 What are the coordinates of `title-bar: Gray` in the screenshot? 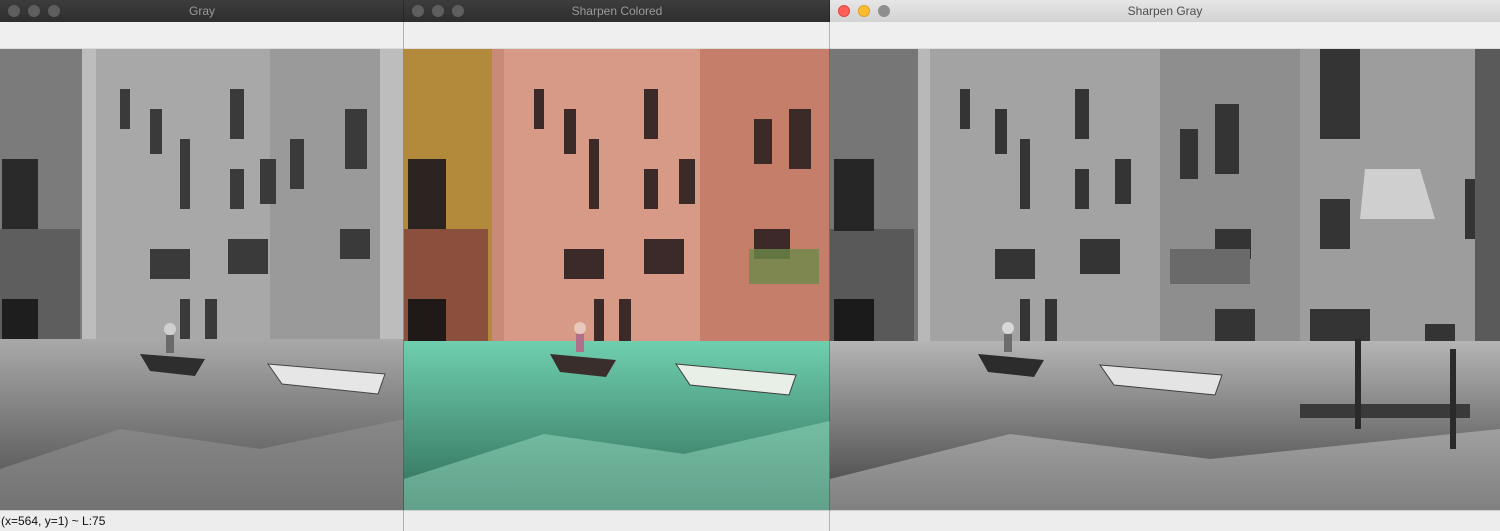 It's located at (202, 11).